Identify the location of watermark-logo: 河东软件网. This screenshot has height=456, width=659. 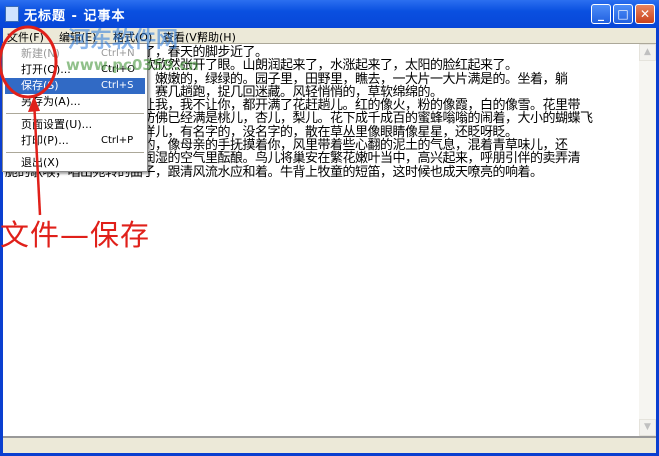
(123, 40).